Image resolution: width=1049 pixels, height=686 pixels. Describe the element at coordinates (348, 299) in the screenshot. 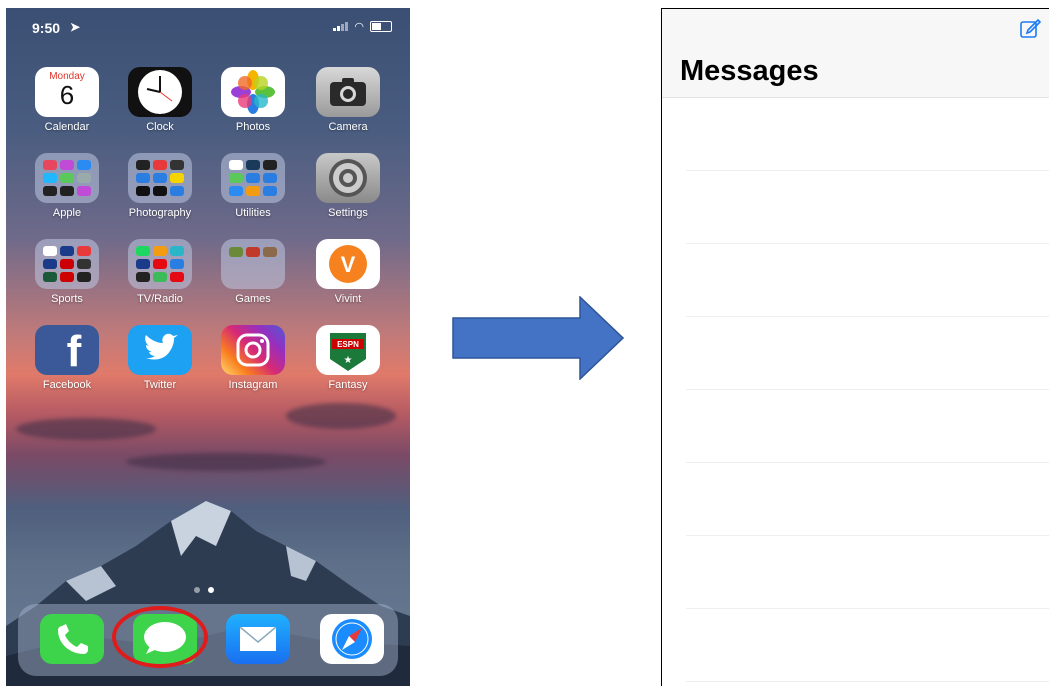

I see `app-label: Vivint` at that location.